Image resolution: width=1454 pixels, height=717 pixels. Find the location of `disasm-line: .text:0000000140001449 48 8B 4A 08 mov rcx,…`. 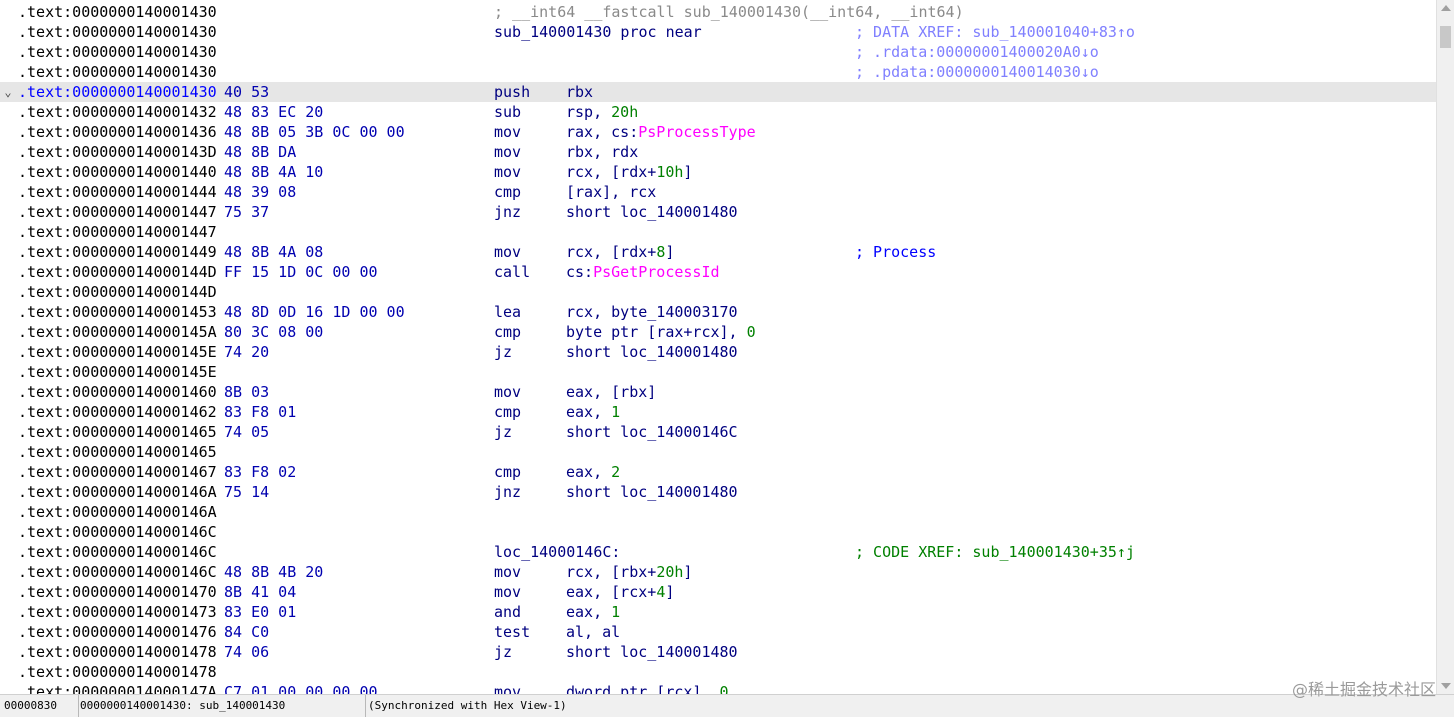

disasm-line: .text:0000000140001449 48 8B 4A 08 mov rcx,… is located at coordinates (718, 252).